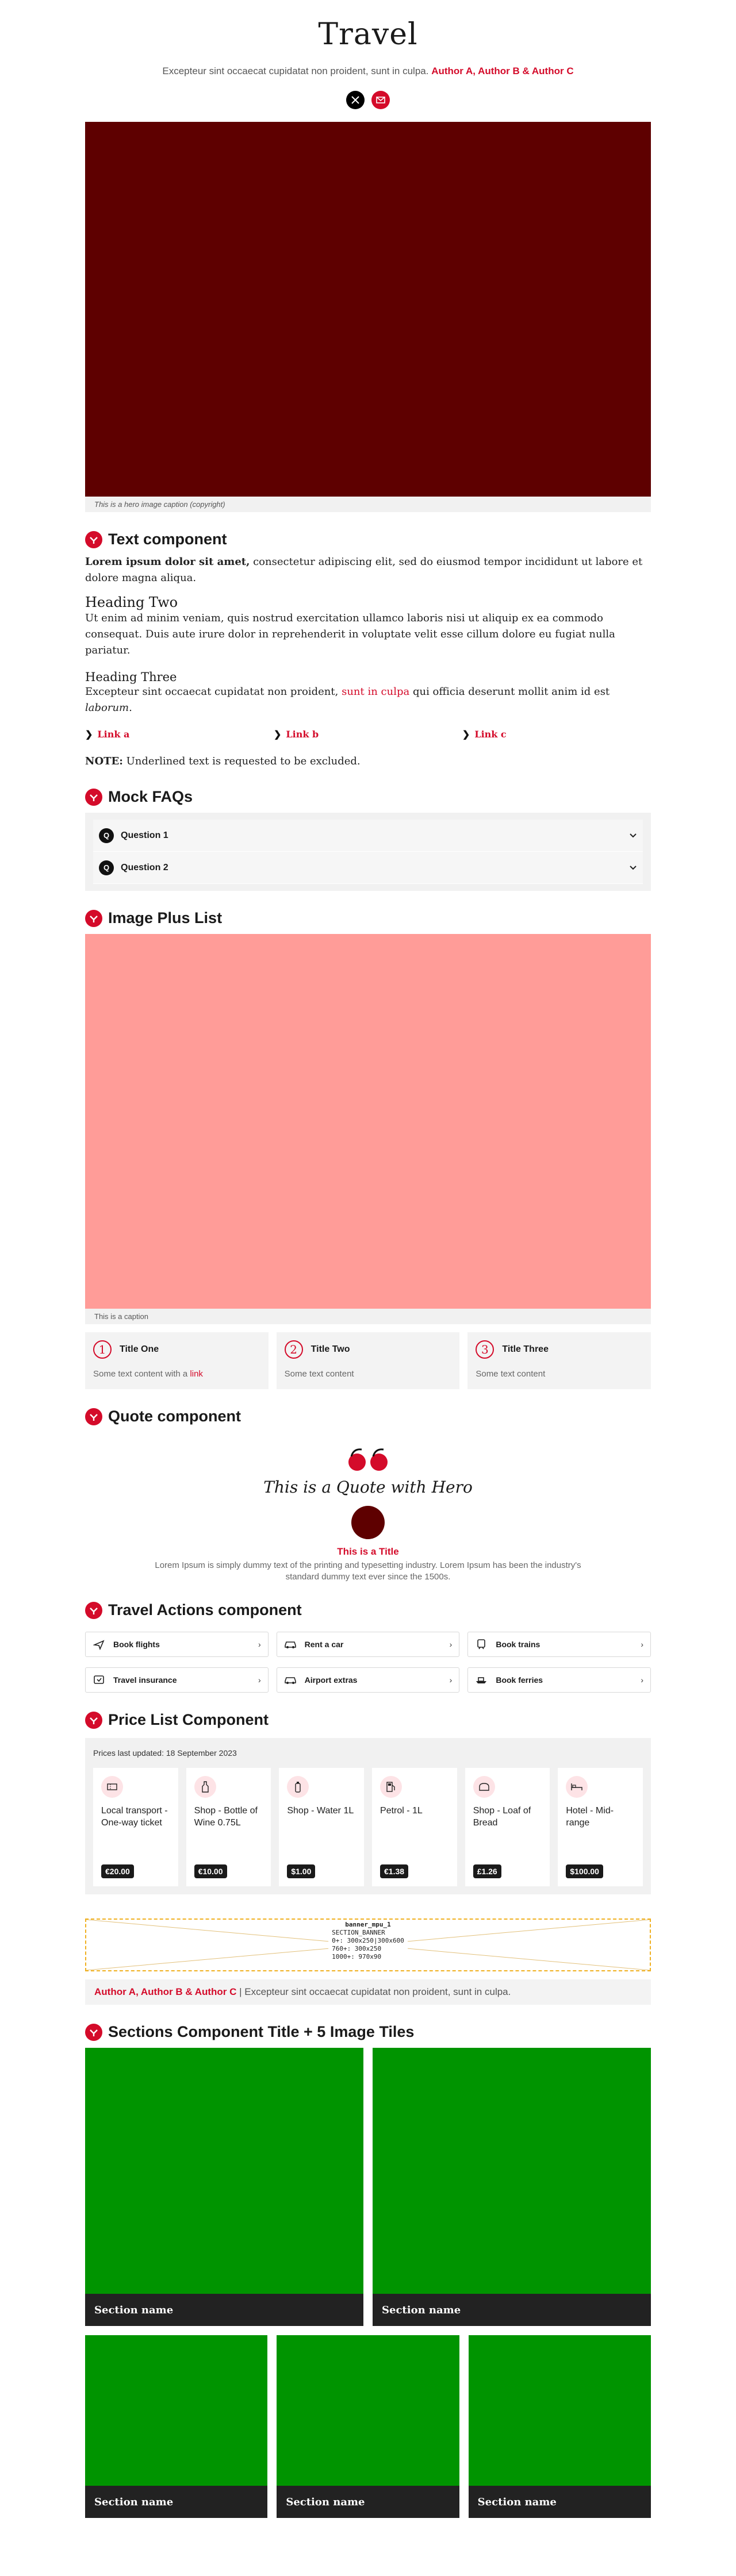  I want to click on book-ferries-button: Book ferries ›, so click(559, 1680).